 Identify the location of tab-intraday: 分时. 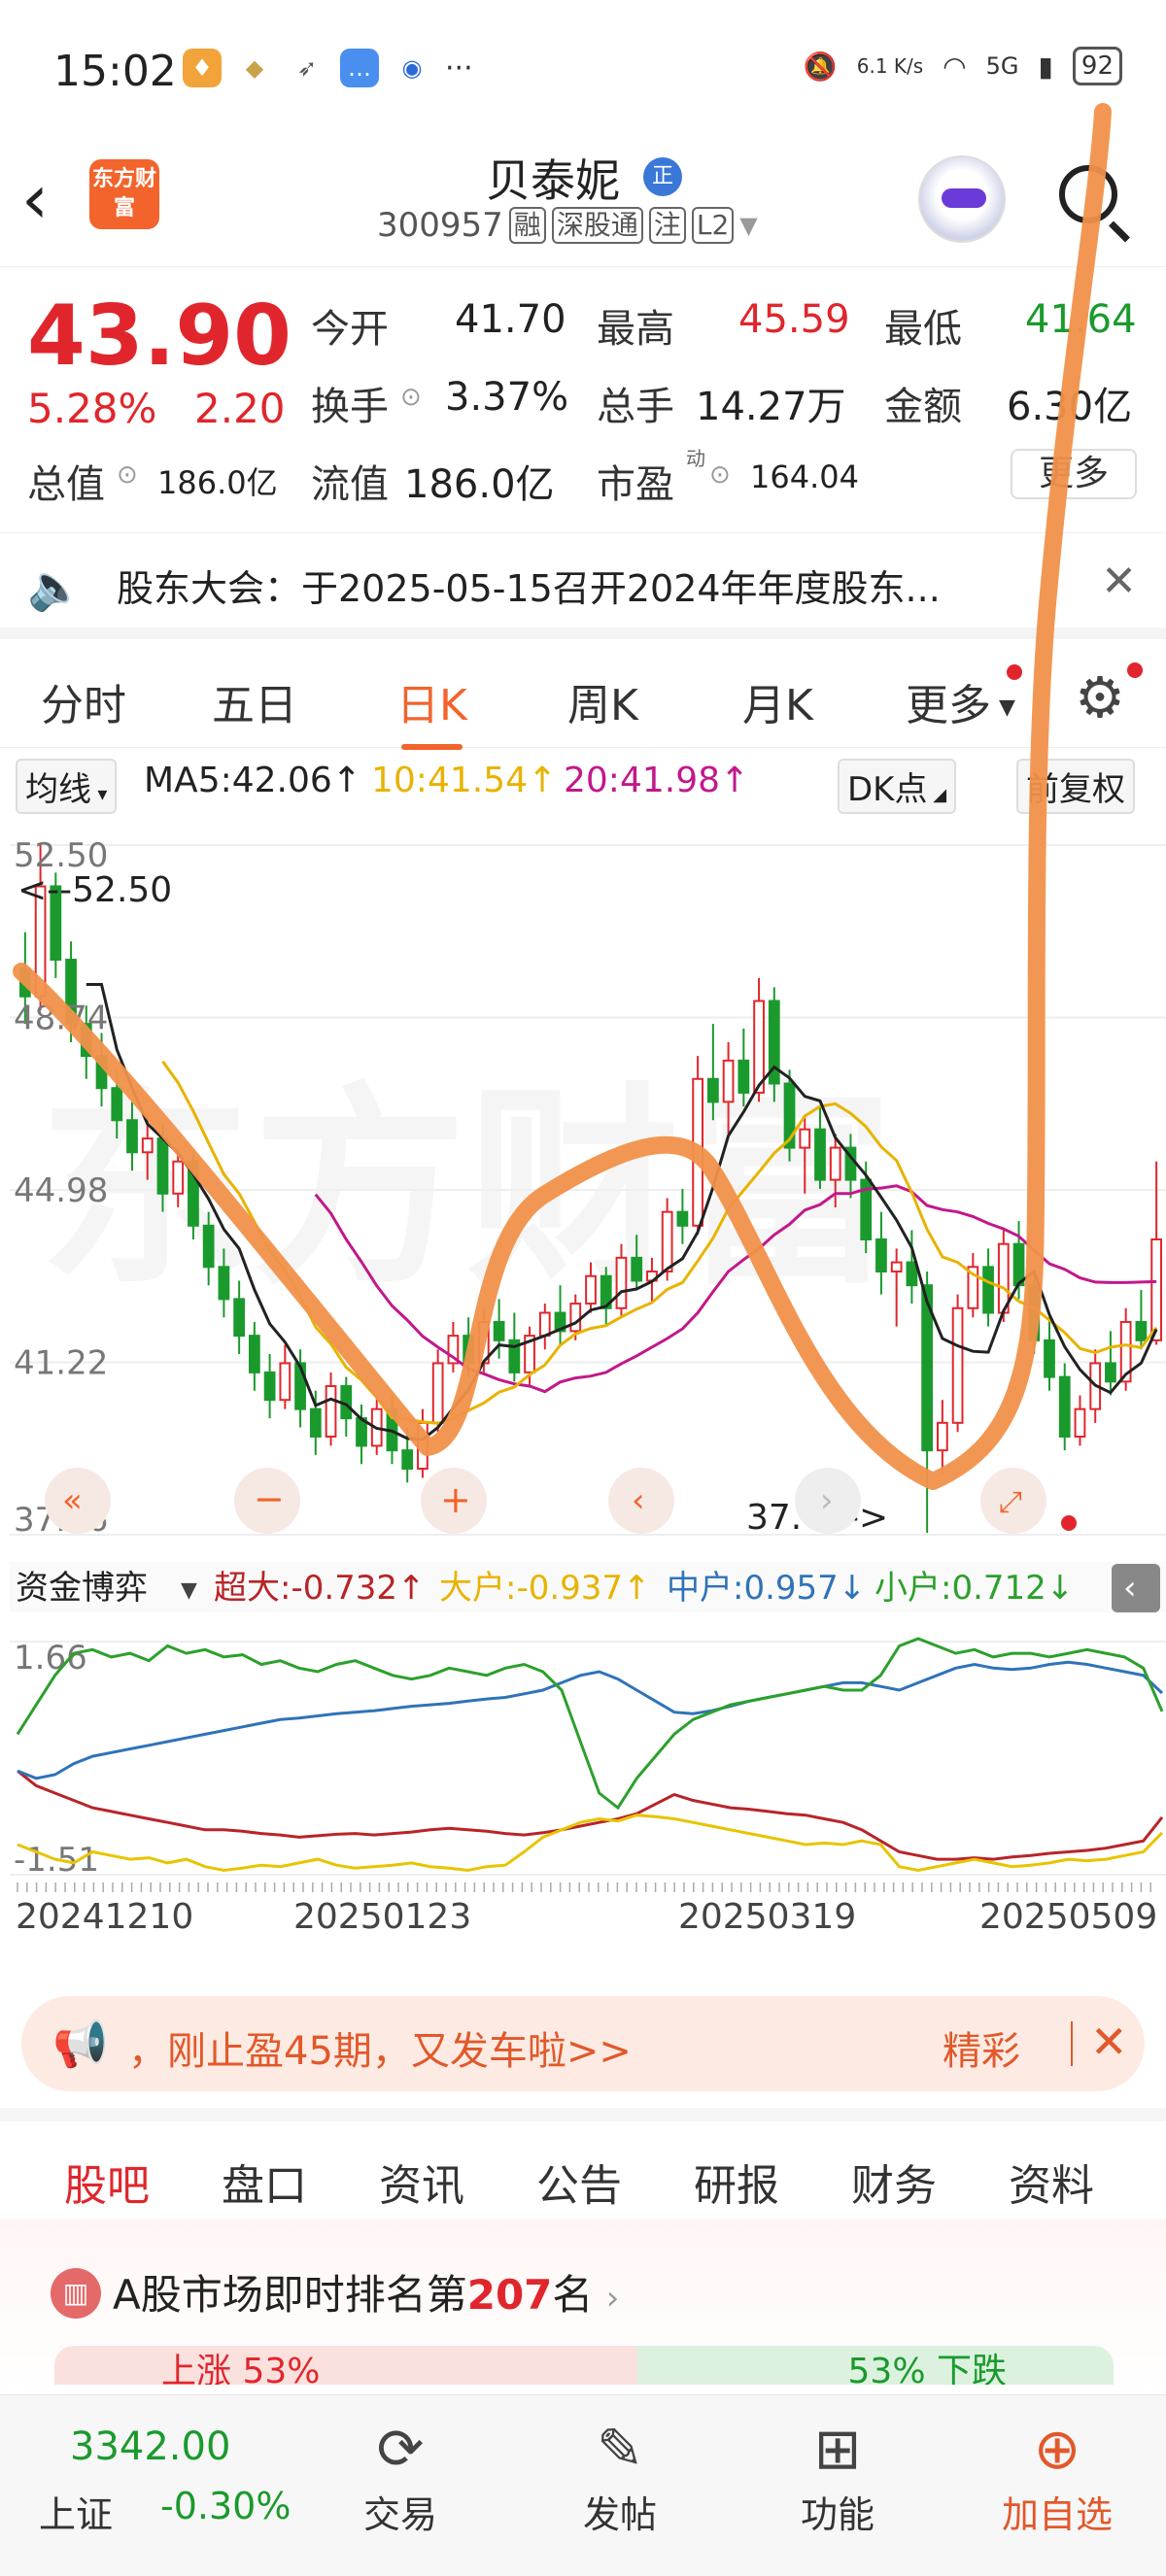
(83, 701).